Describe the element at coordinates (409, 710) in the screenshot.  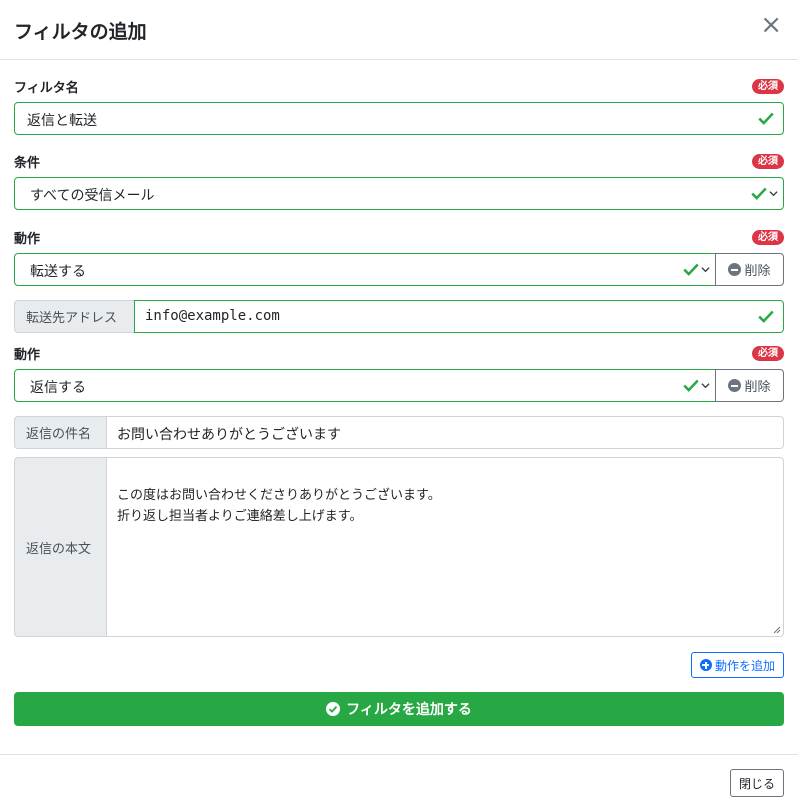
I see `add-filter-label: フィルタを追加する` at that location.